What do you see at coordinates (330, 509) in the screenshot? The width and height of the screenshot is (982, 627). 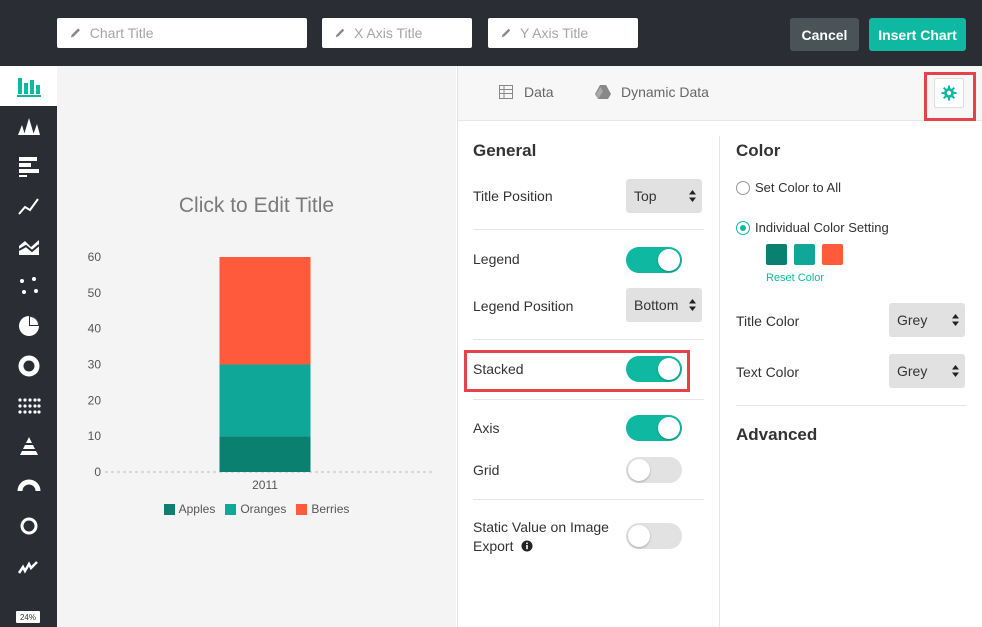 I see `legend-label: Berries` at bounding box center [330, 509].